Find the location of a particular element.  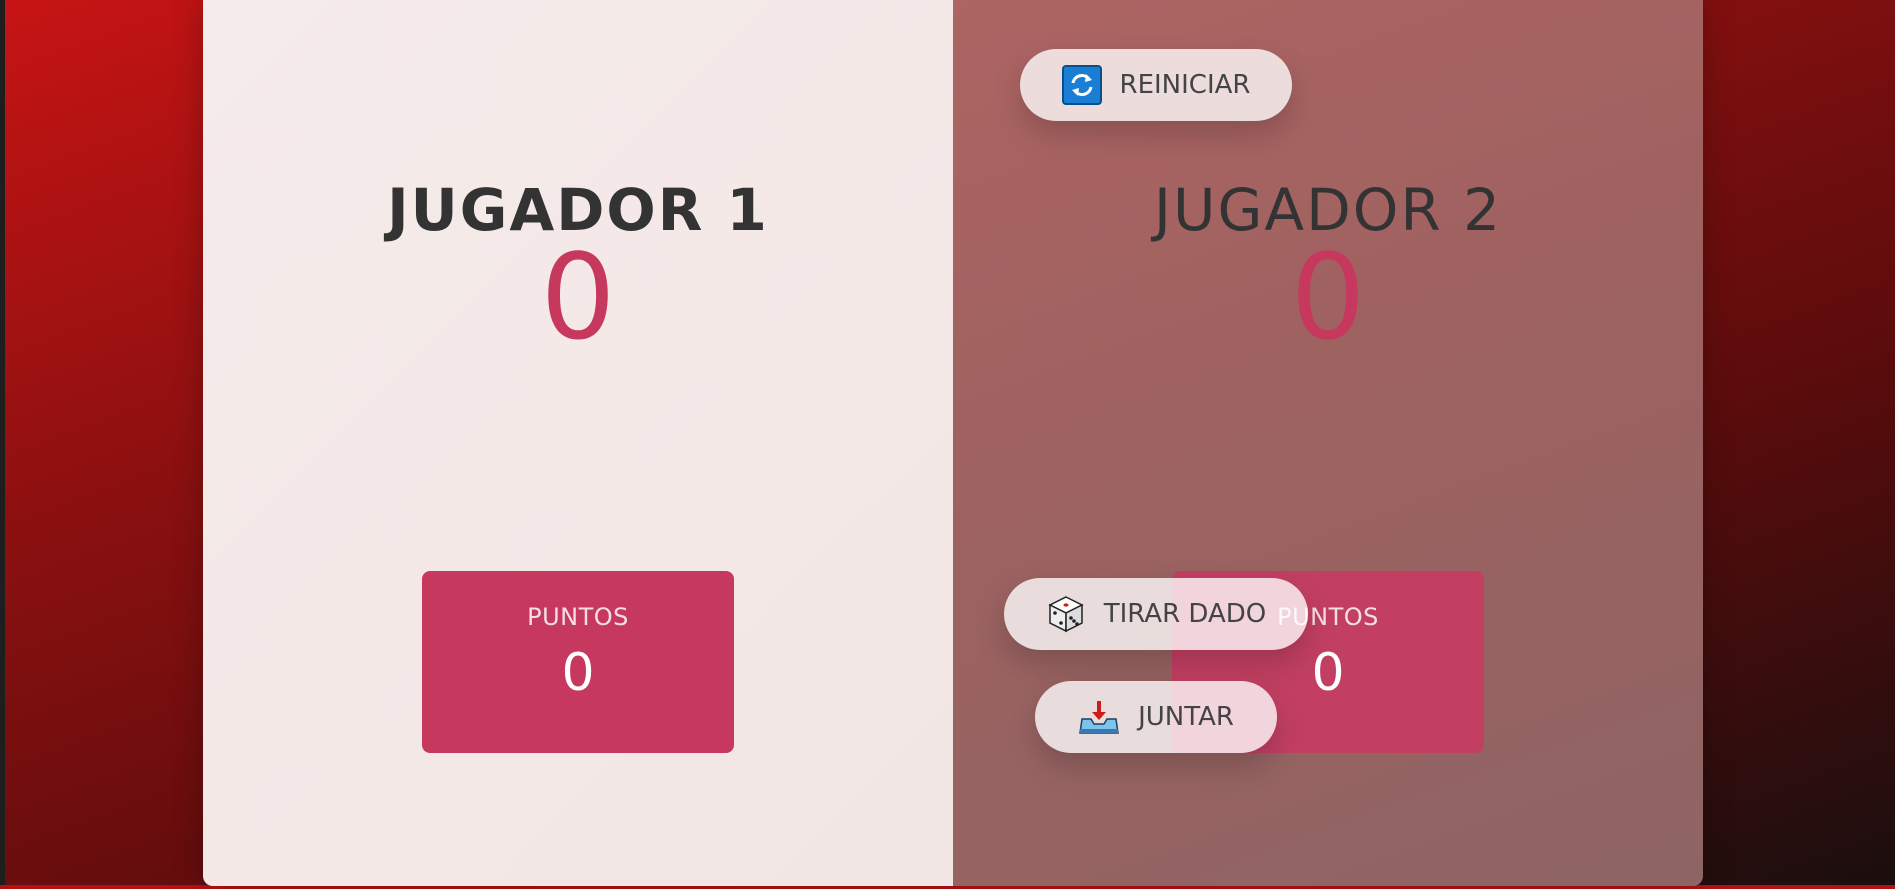

player-1-total-score: 0 is located at coordinates (578, 297).